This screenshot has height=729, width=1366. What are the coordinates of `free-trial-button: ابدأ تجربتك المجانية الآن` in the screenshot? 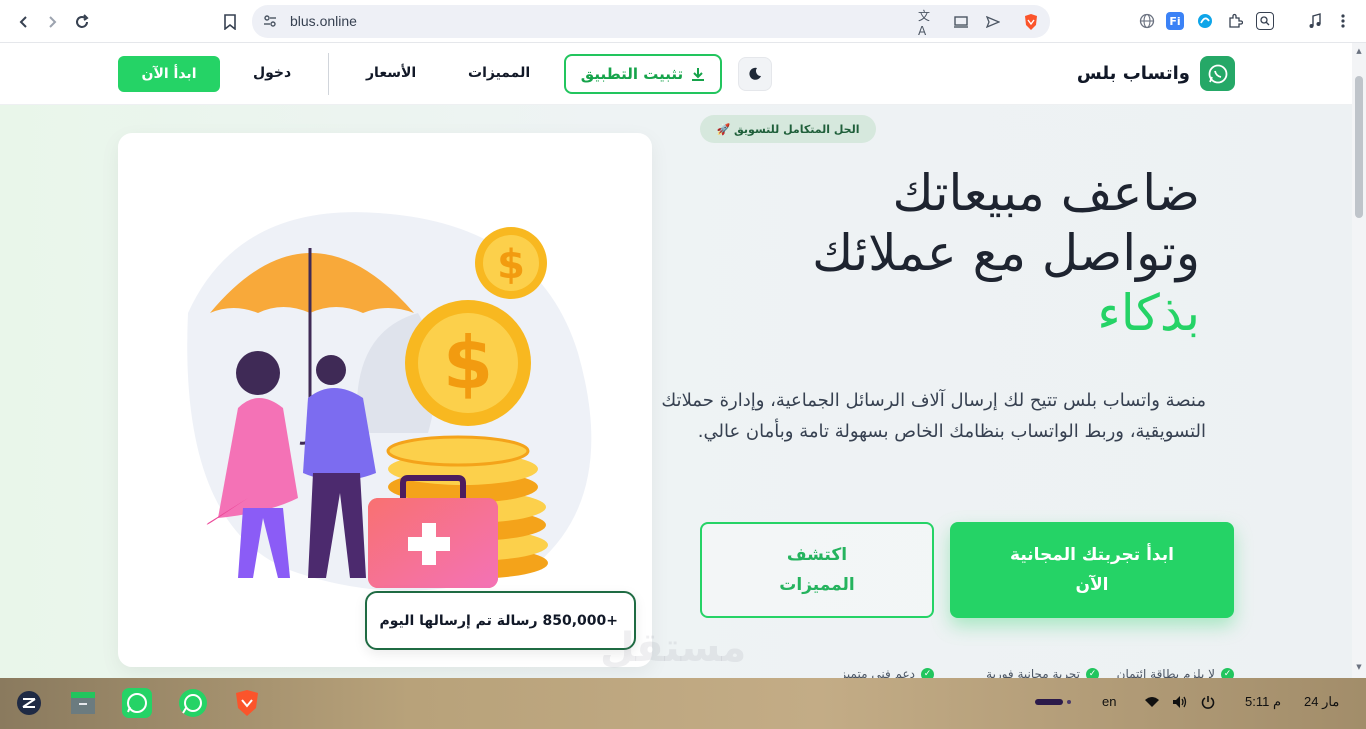 It's located at (1092, 570).